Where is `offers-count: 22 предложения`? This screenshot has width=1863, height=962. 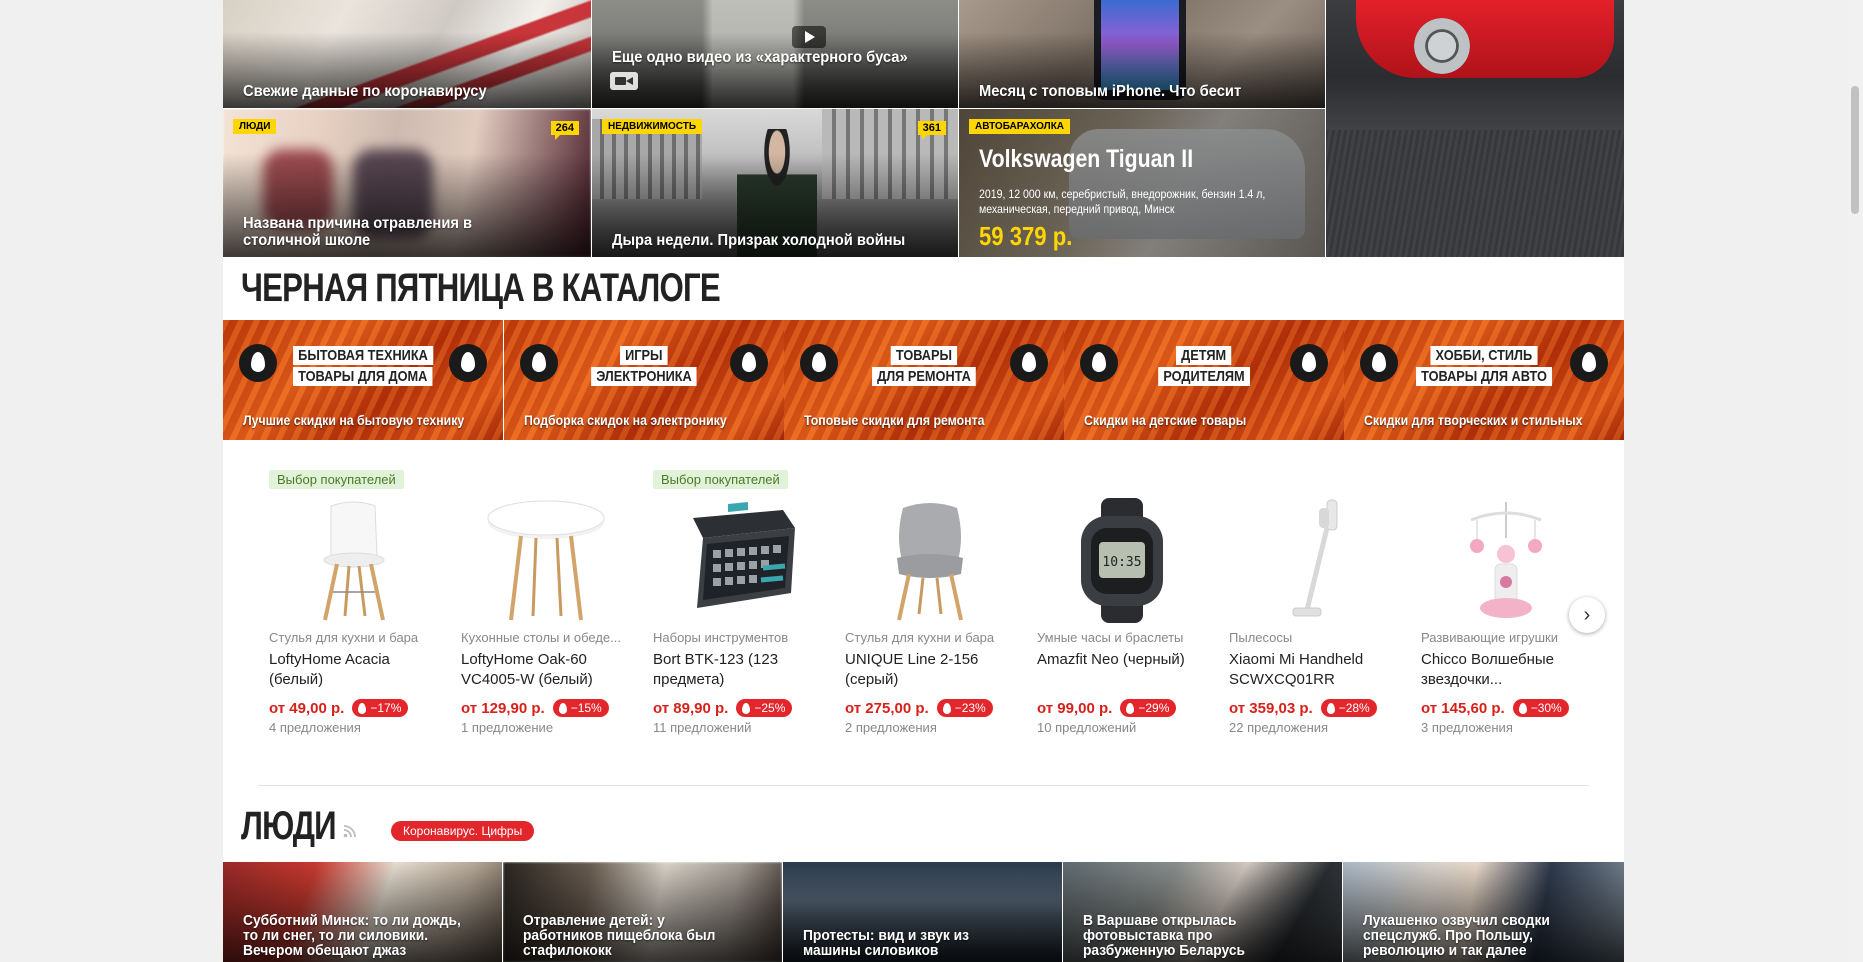
offers-count: 22 предложения is located at coordinates (1278, 727).